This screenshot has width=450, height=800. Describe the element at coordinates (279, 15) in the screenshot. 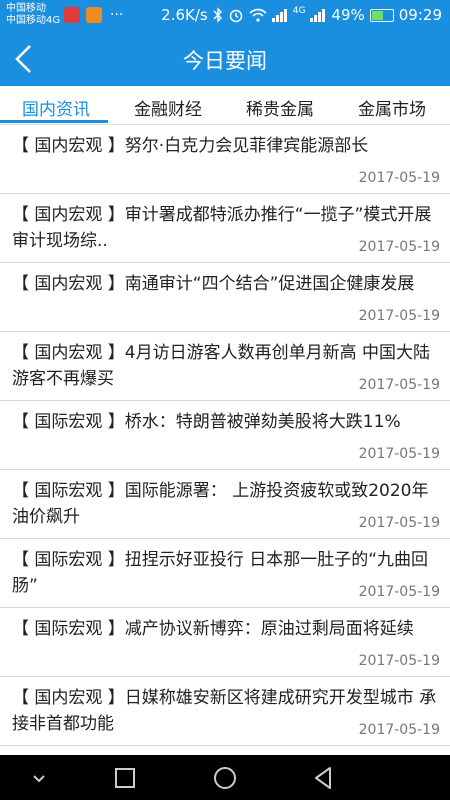

I see `signal-icon` at that location.